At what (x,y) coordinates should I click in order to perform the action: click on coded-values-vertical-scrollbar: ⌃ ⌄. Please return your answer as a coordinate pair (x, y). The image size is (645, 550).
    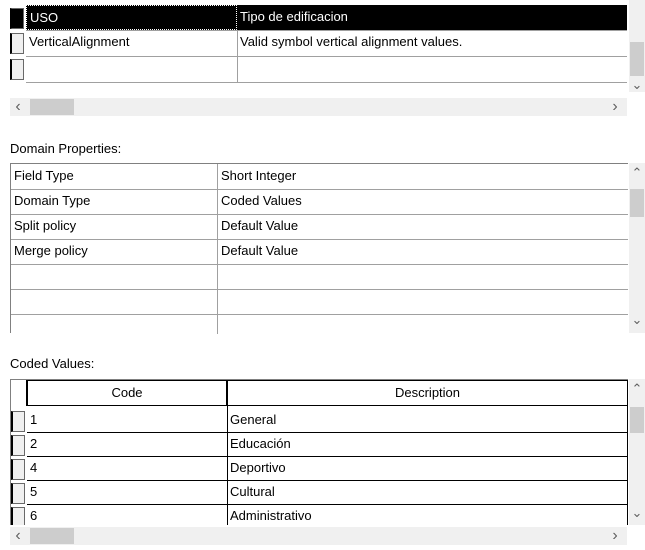
    Looking at the image, I should click on (637, 452).